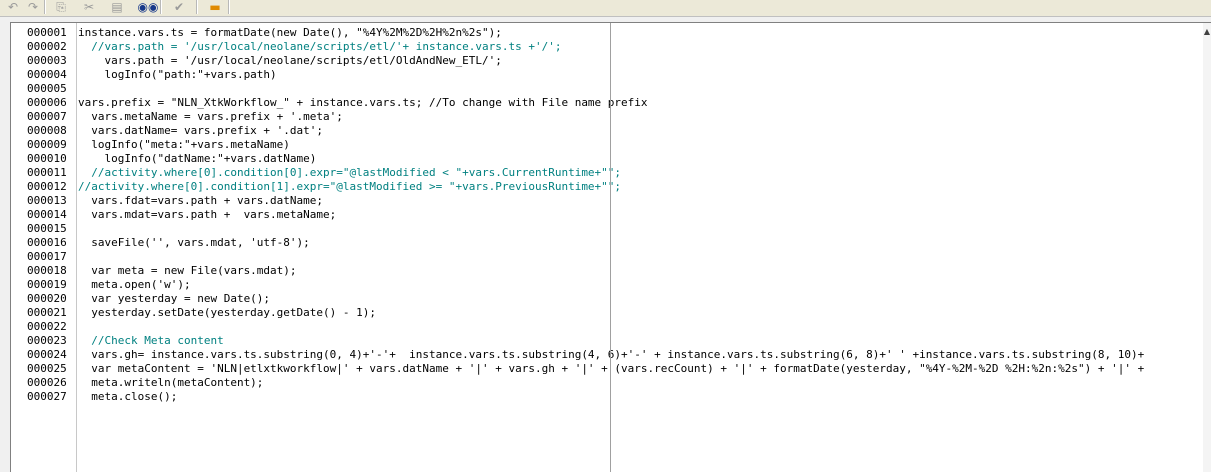 The image size is (1211, 472). Describe the element at coordinates (47, 340) in the screenshot. I see `line-number: 000023` at that location.